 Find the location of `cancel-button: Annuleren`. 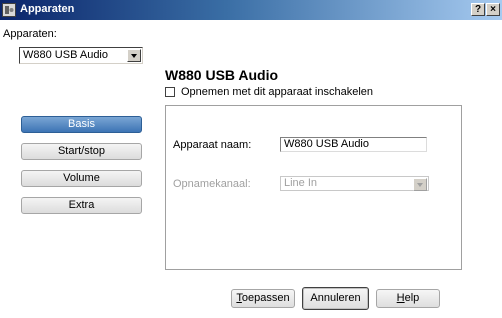

cancel-button: Annuleren is located at coordinates (335, 298).